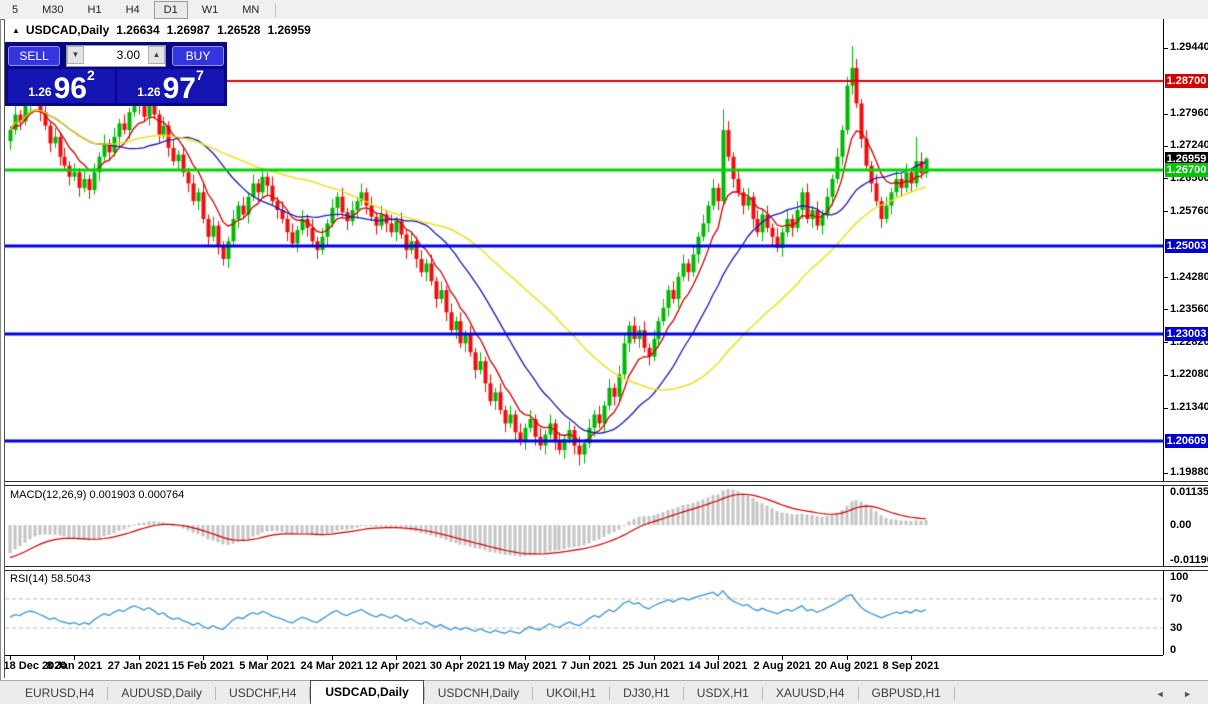 The width and height of the screenshot is (1208, 704). Describe the element at coordinates (331, 666) in the screenshot. I see `date-tick-label: 24 Mar 2021` at that location.